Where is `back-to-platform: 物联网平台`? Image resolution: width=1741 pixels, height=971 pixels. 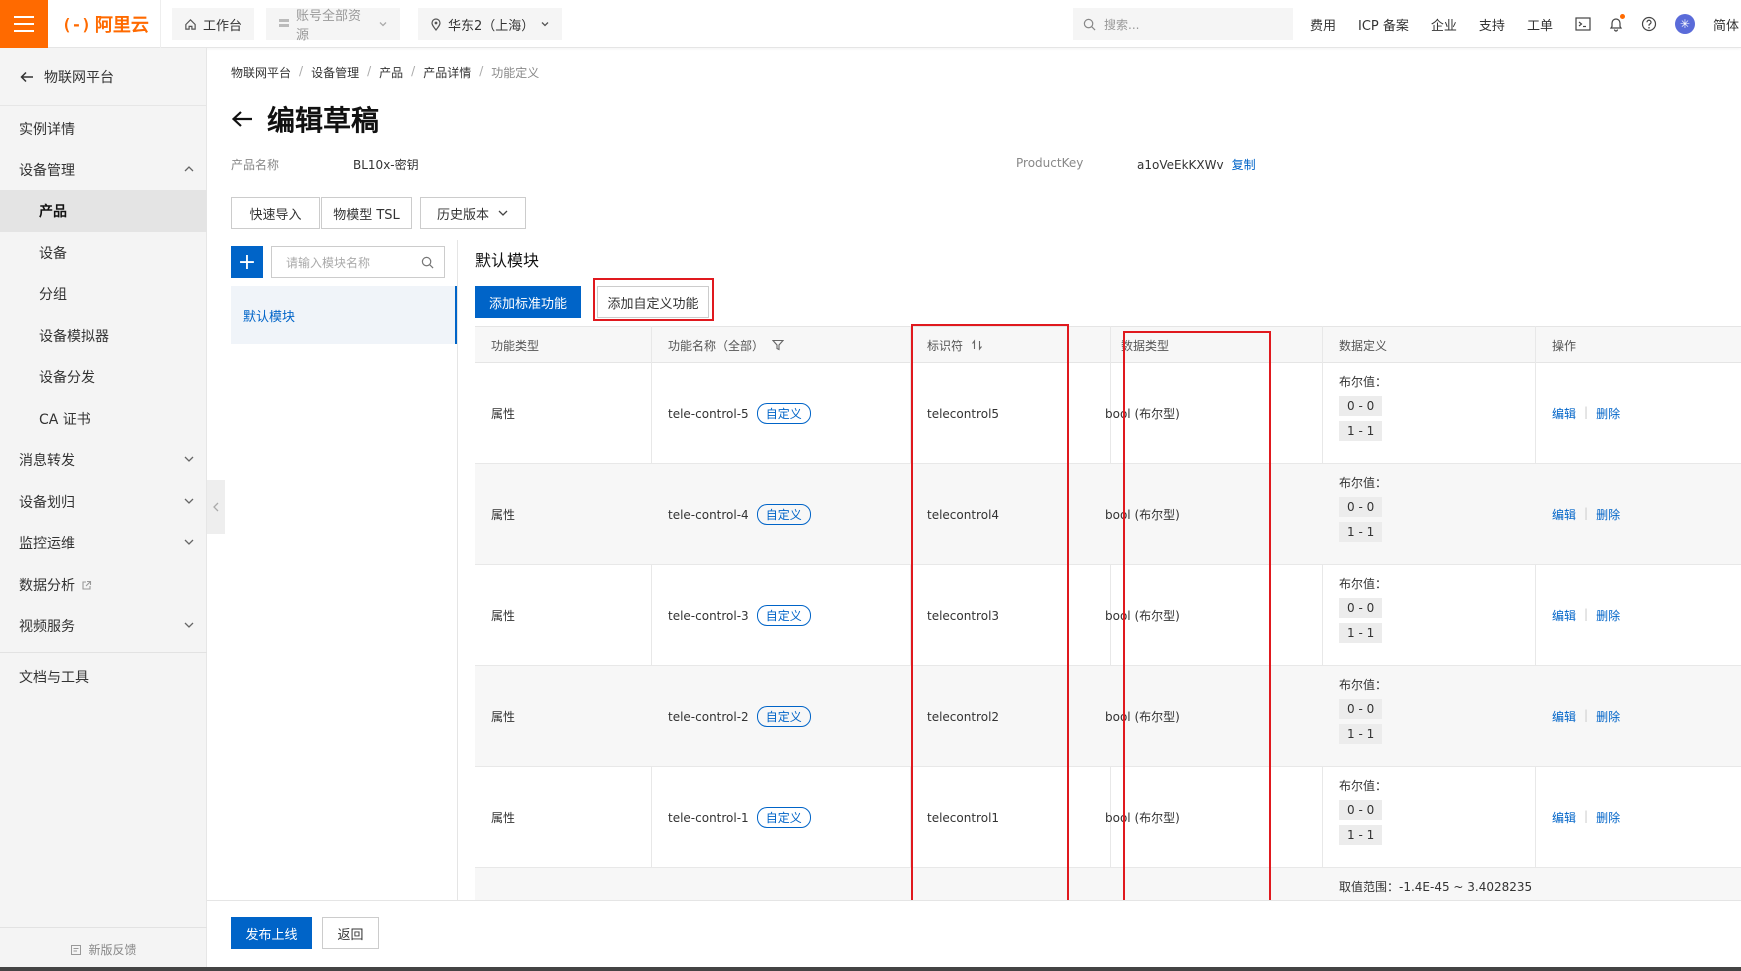
back-to-platform: 物联网平台 is located at coordinates (103, 77).